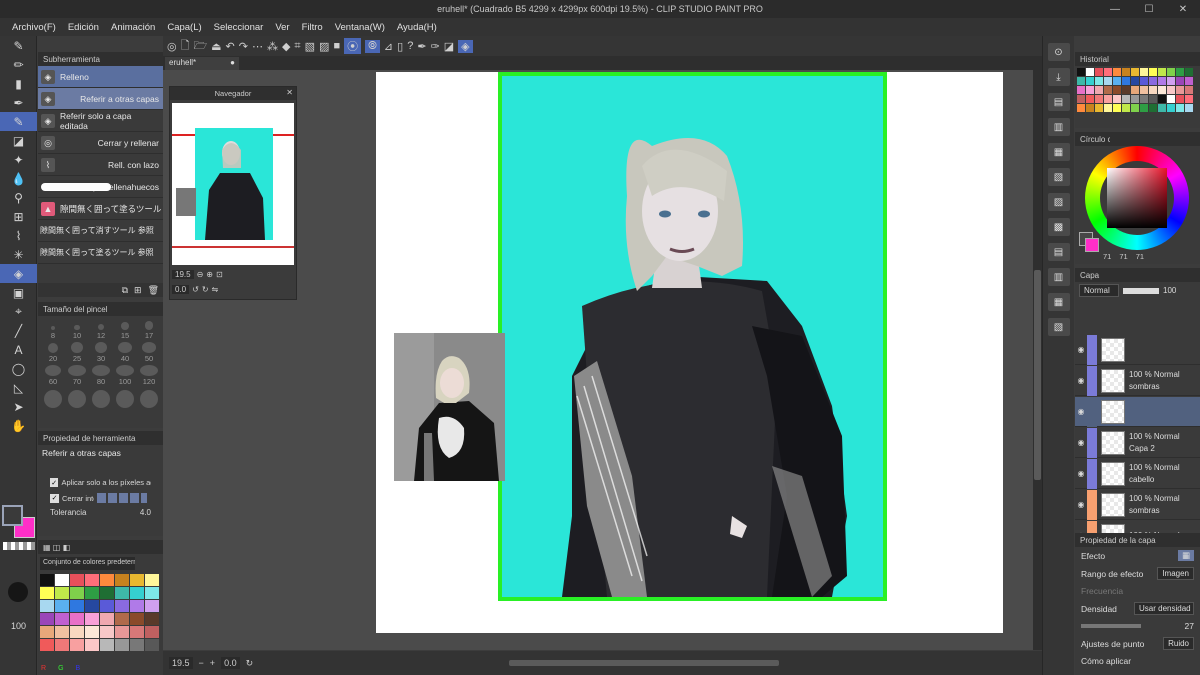 The image size is (1200, 675). Describe the element at coordinates (1058, 127) in the screenshot. I see `material-2-icon: ▥` at that location.